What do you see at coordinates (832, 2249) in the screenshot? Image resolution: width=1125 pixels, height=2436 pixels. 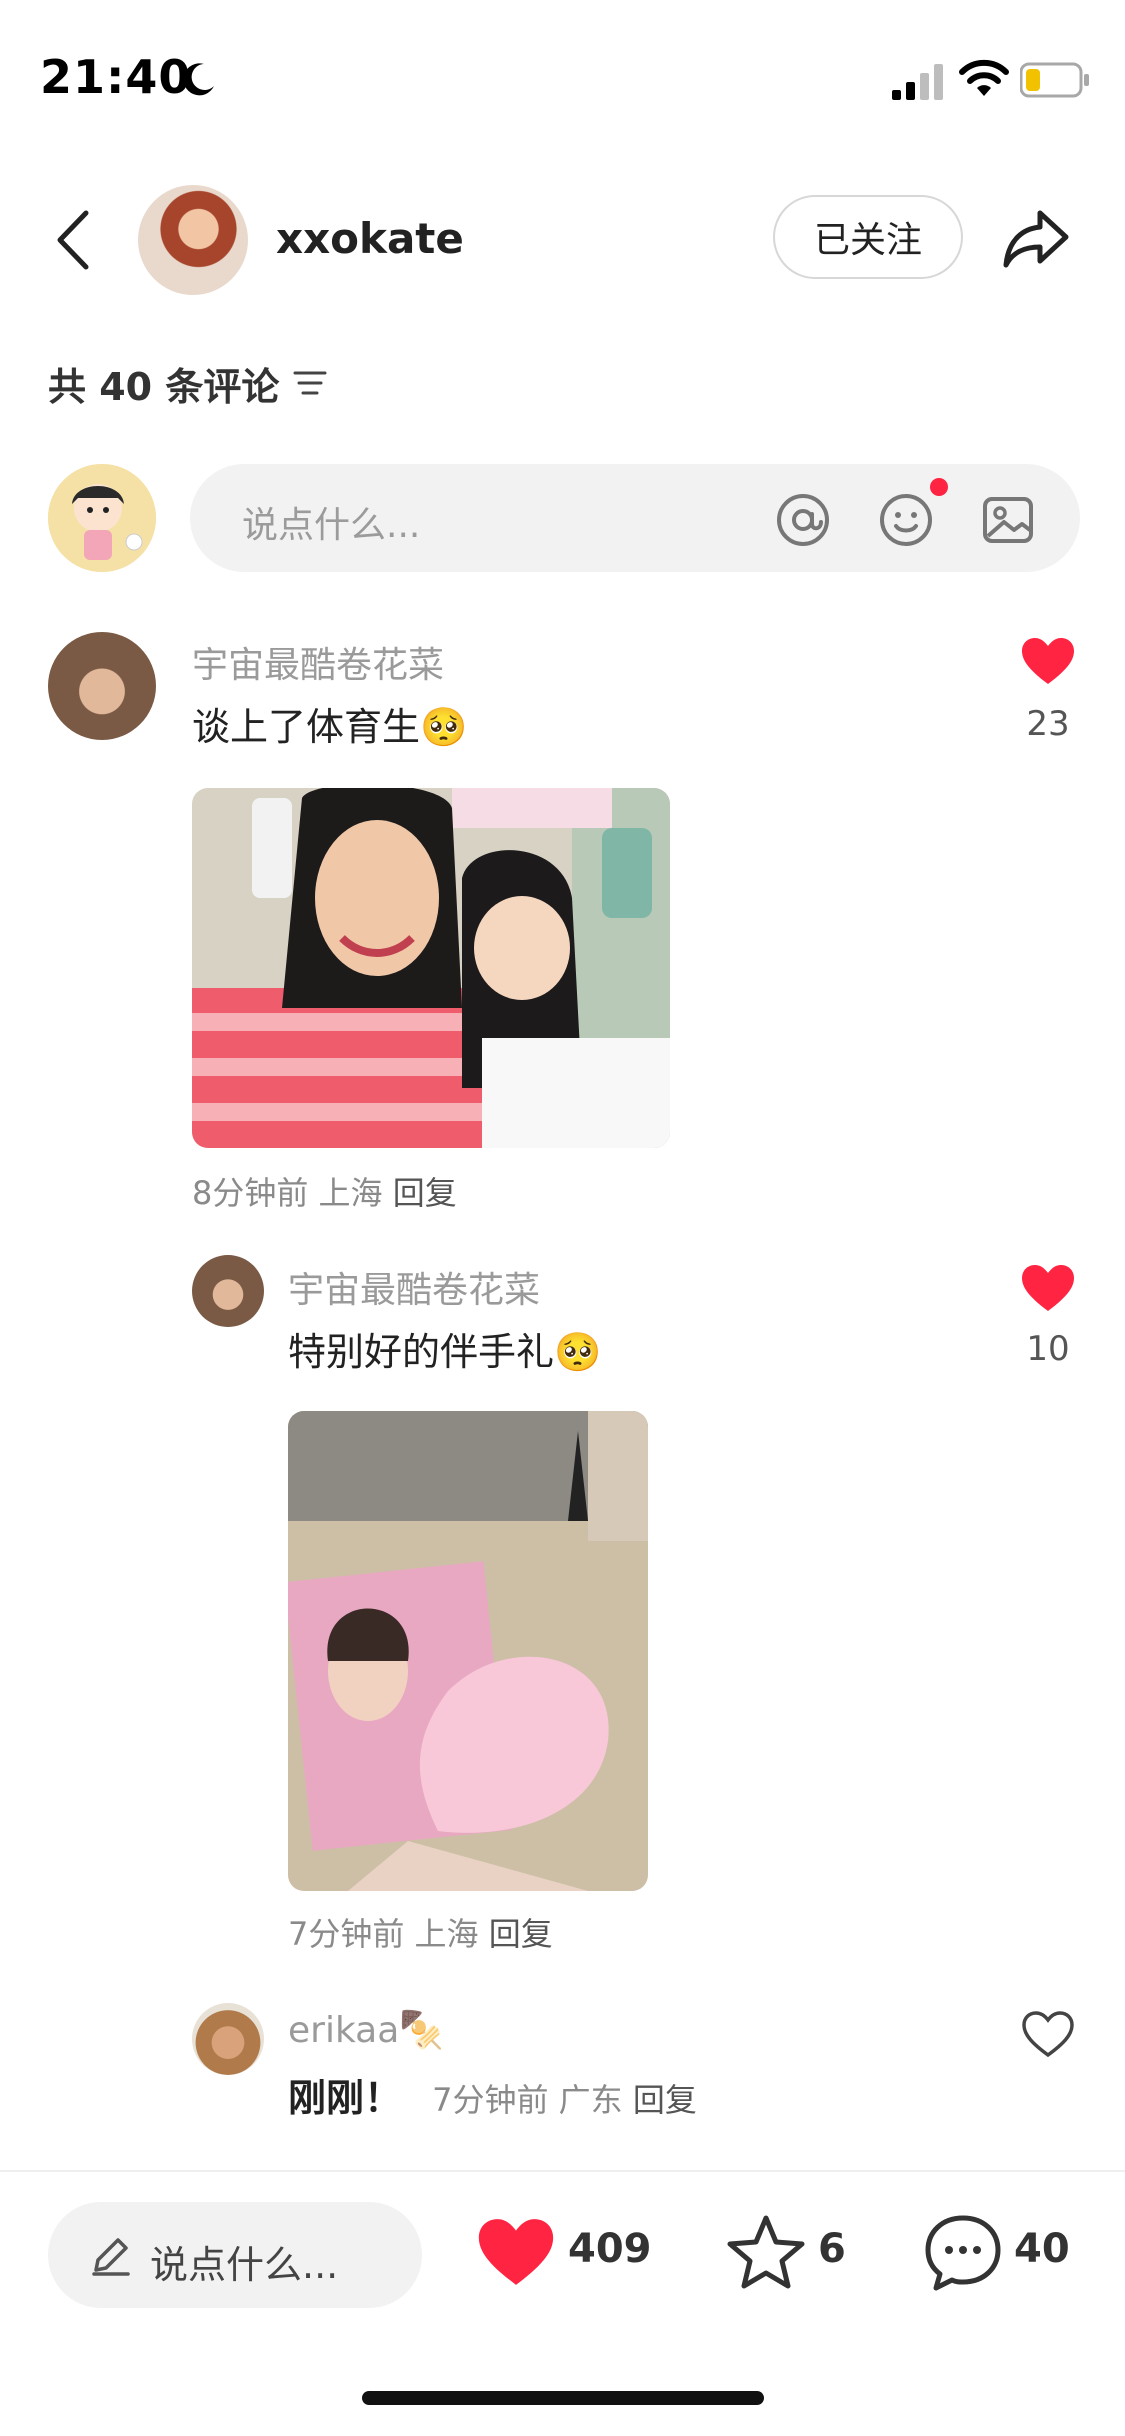 I see `post-star-count: 6` at bounding box center [832, 2249].